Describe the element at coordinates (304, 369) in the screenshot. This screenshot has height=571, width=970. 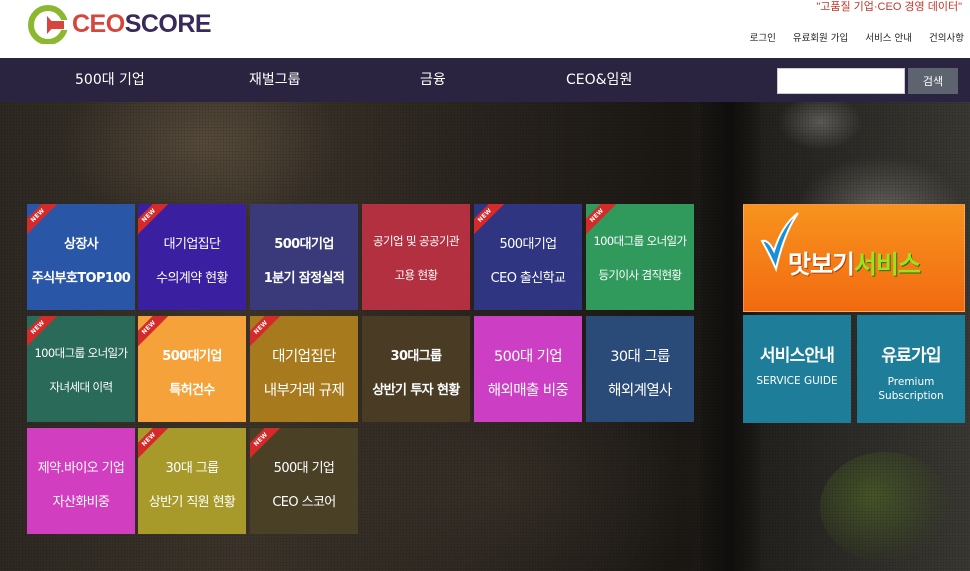
I see `tile-8: NEW 대기업집단 내부거래 규제` at that location.